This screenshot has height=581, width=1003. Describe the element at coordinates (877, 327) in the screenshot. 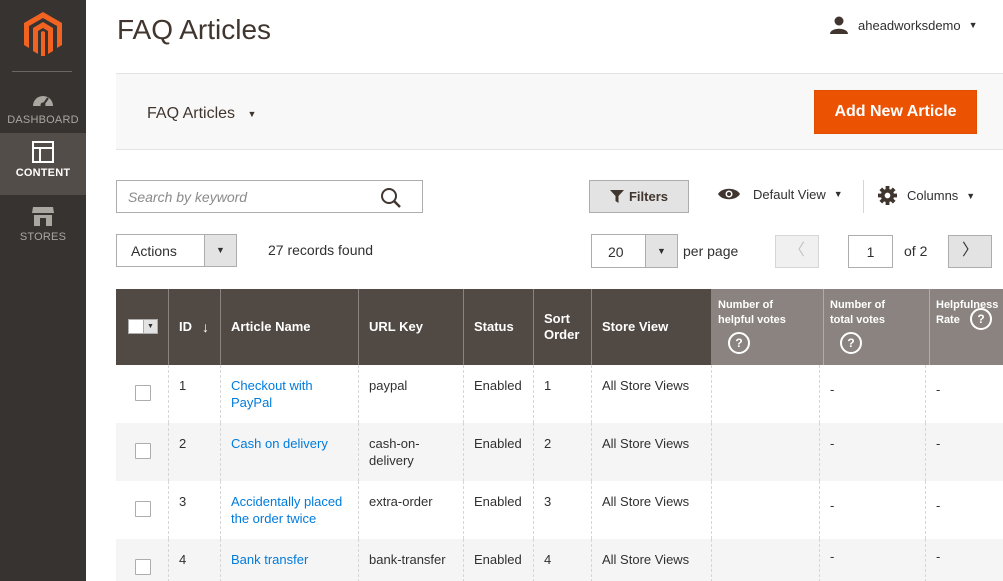

I see `column-header-total-votes: Number of total votes ?` at that location.